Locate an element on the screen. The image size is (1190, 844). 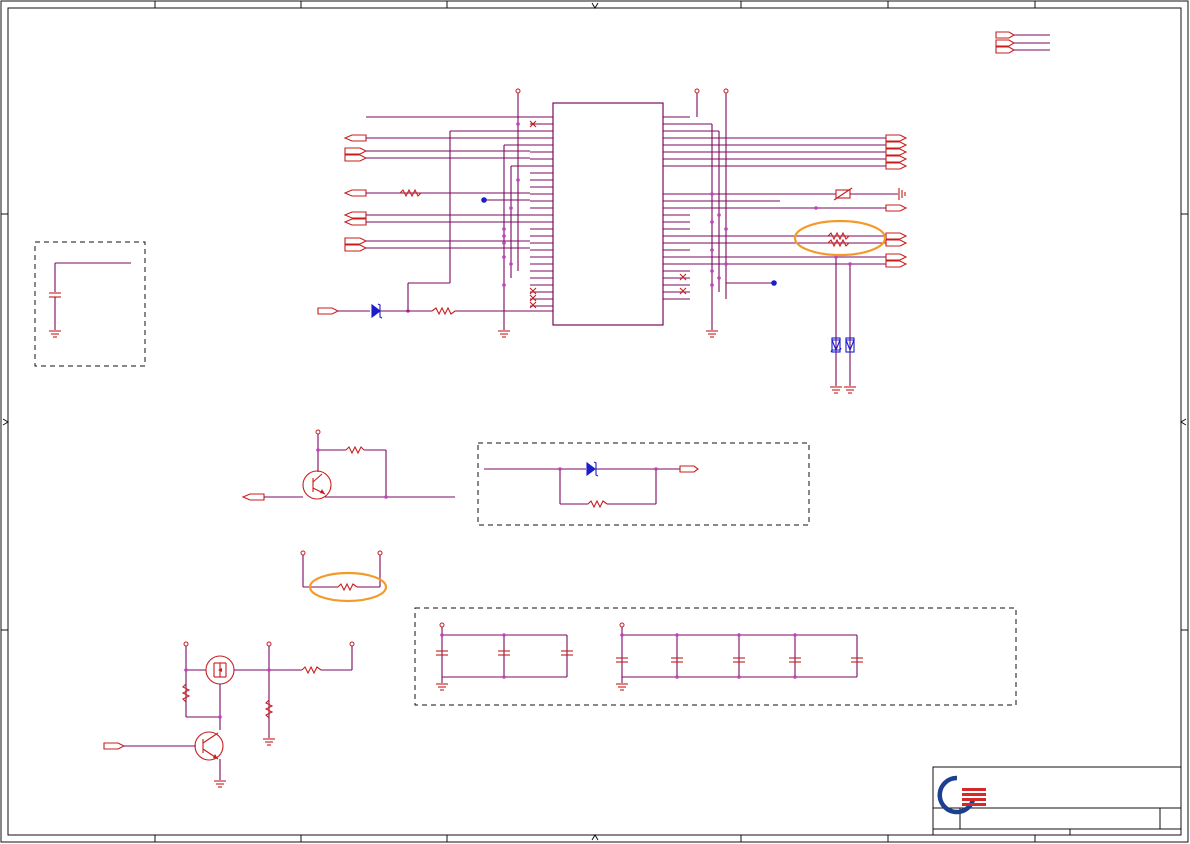
company-logo-icon is located at coordinates (961, 795).